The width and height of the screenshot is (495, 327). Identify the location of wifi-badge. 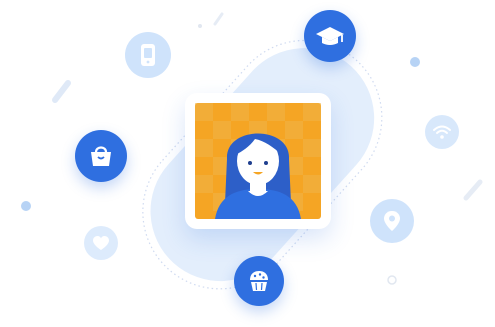
(442, 132).